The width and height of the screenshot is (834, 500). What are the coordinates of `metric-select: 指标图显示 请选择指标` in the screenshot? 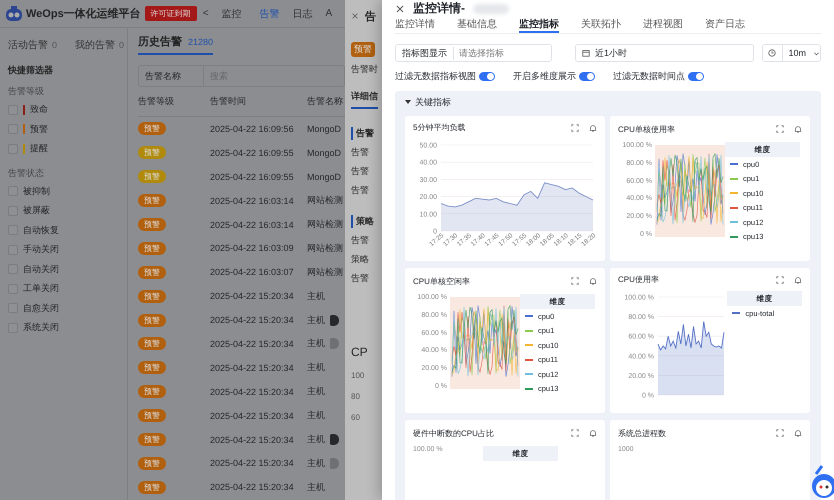 It's located at (473, 53).